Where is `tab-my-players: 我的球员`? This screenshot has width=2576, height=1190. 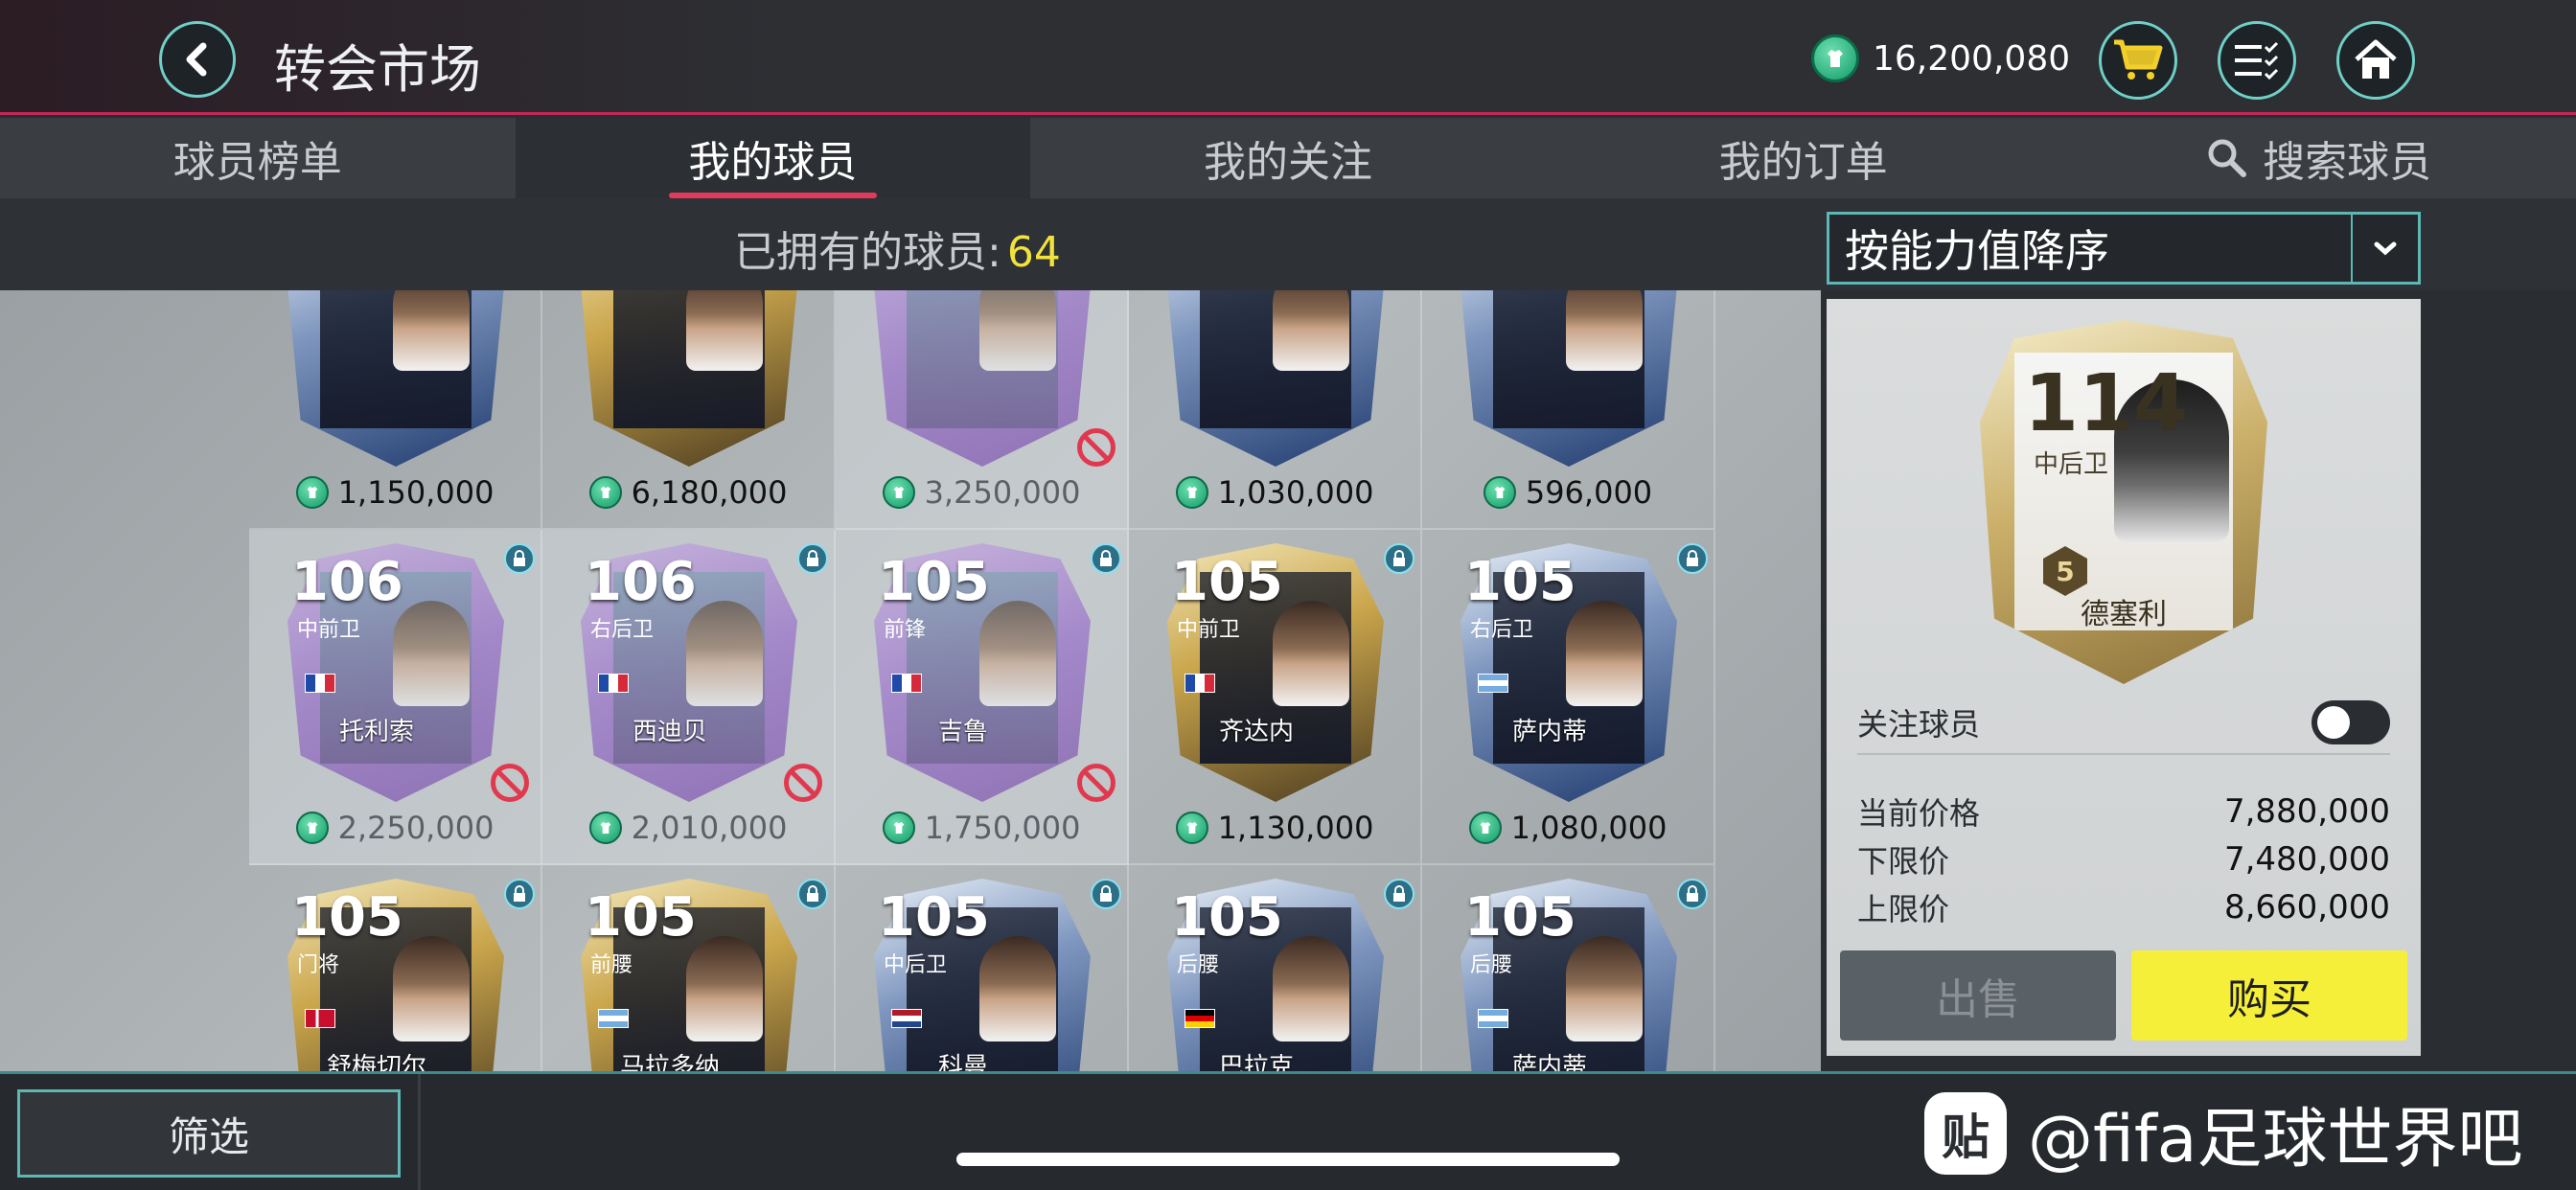 tab-my-players: 我的球员 is located at coordinates (773, 158).